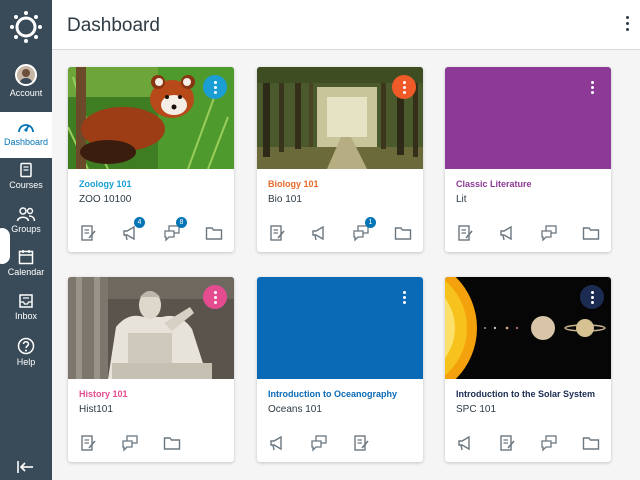 This screenshot has width=640, height=480. What do you see at coordinates (295, 409) in the screenshot?
I see `course-code: Oceans 101` at bounding box center [295, 409].